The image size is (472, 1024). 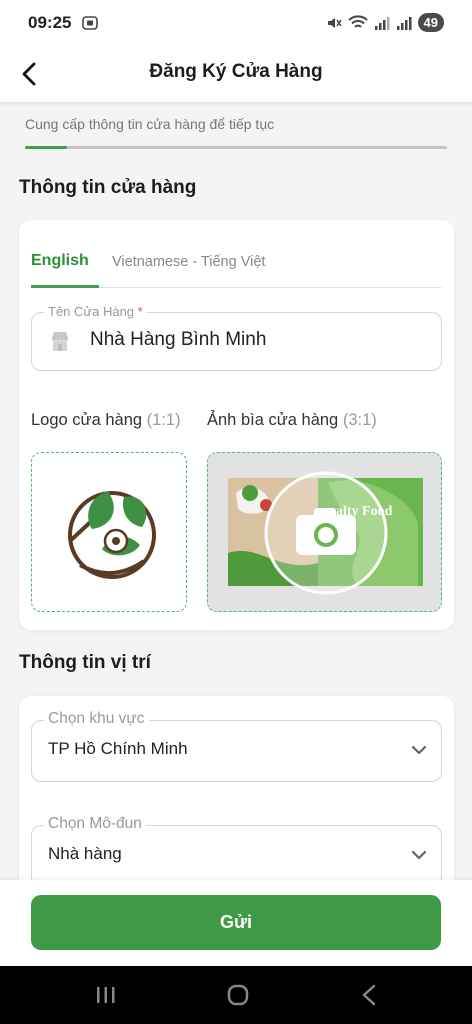 I want to click on language-tabs: English Vietnamese - Tiếng Việt, so click(x=236, y=269).